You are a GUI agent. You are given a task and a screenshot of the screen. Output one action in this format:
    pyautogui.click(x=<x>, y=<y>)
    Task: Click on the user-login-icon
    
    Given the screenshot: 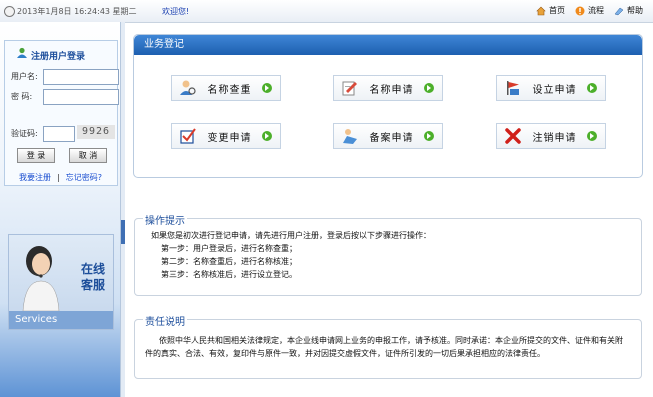 What is the action you would take?
    pyautogui.click(x=22, y=52)
    